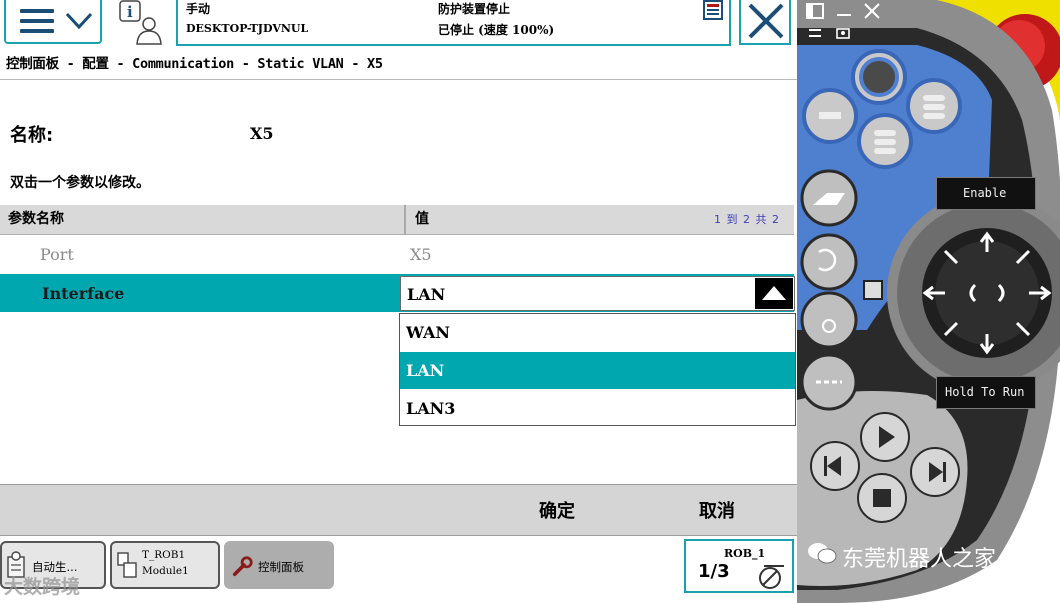 The image size is (1060, 603). Describe the element at coordinates (919, 559) in the screenshot. I see `watermark: 东莞机器人之家` at that location.